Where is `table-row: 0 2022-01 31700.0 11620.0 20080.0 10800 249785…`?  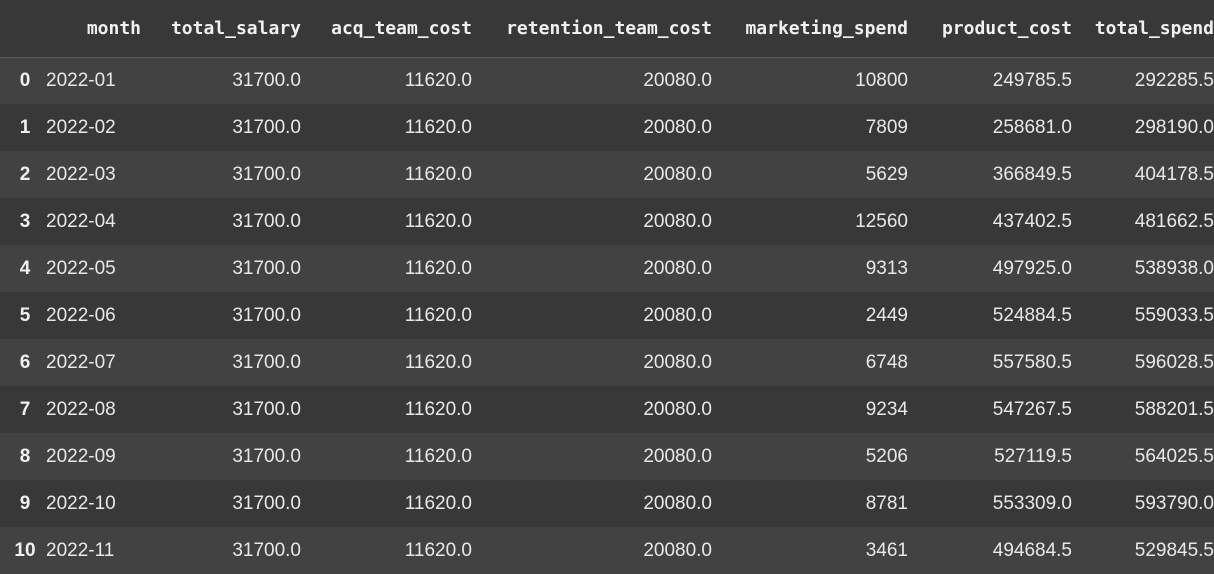
table-row: 0 2022-01 31700.0 11620.0 20080.0 10800 249785… is located at coordinates (607, 80).